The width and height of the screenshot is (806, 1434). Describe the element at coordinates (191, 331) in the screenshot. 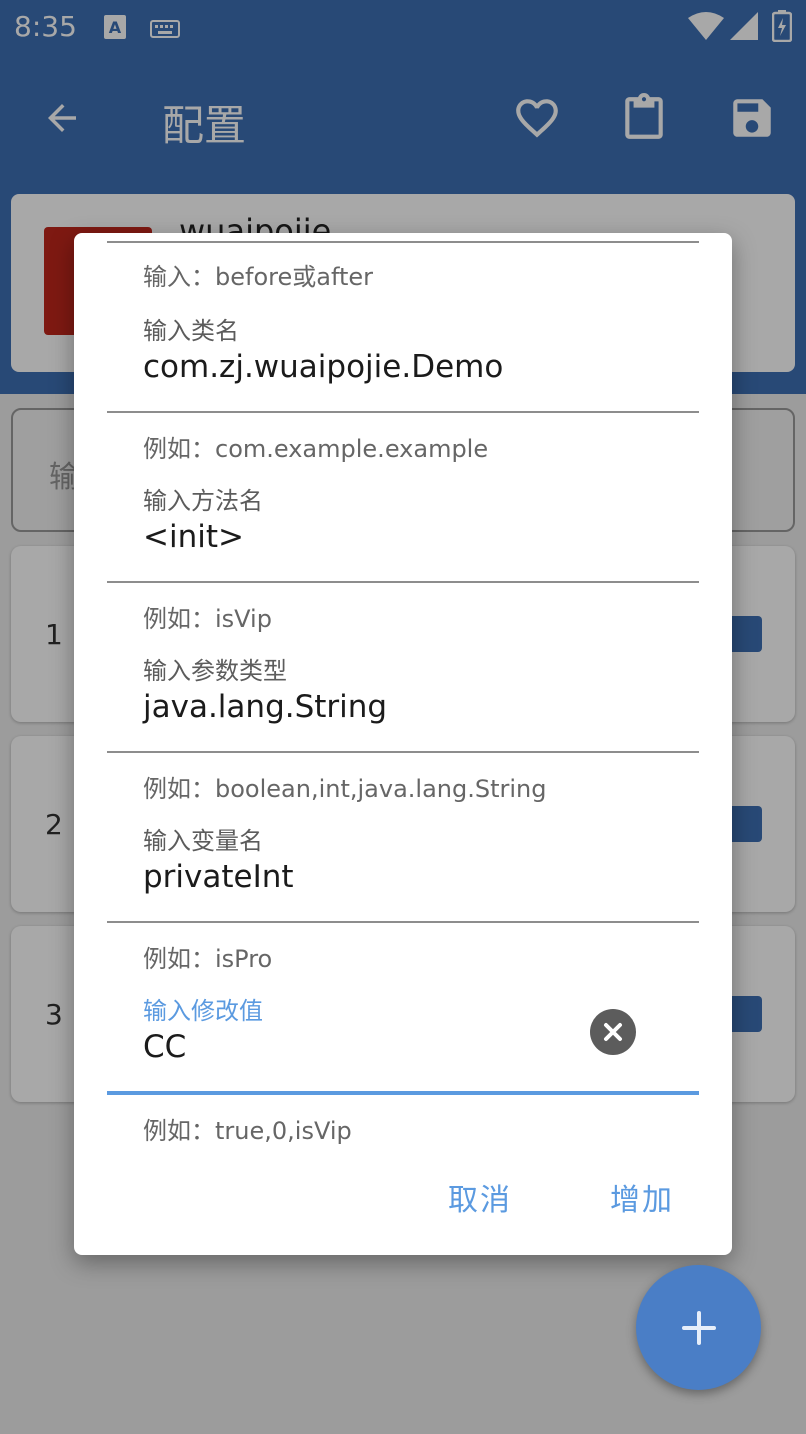

I see `field-label: 输入类名` at that location.